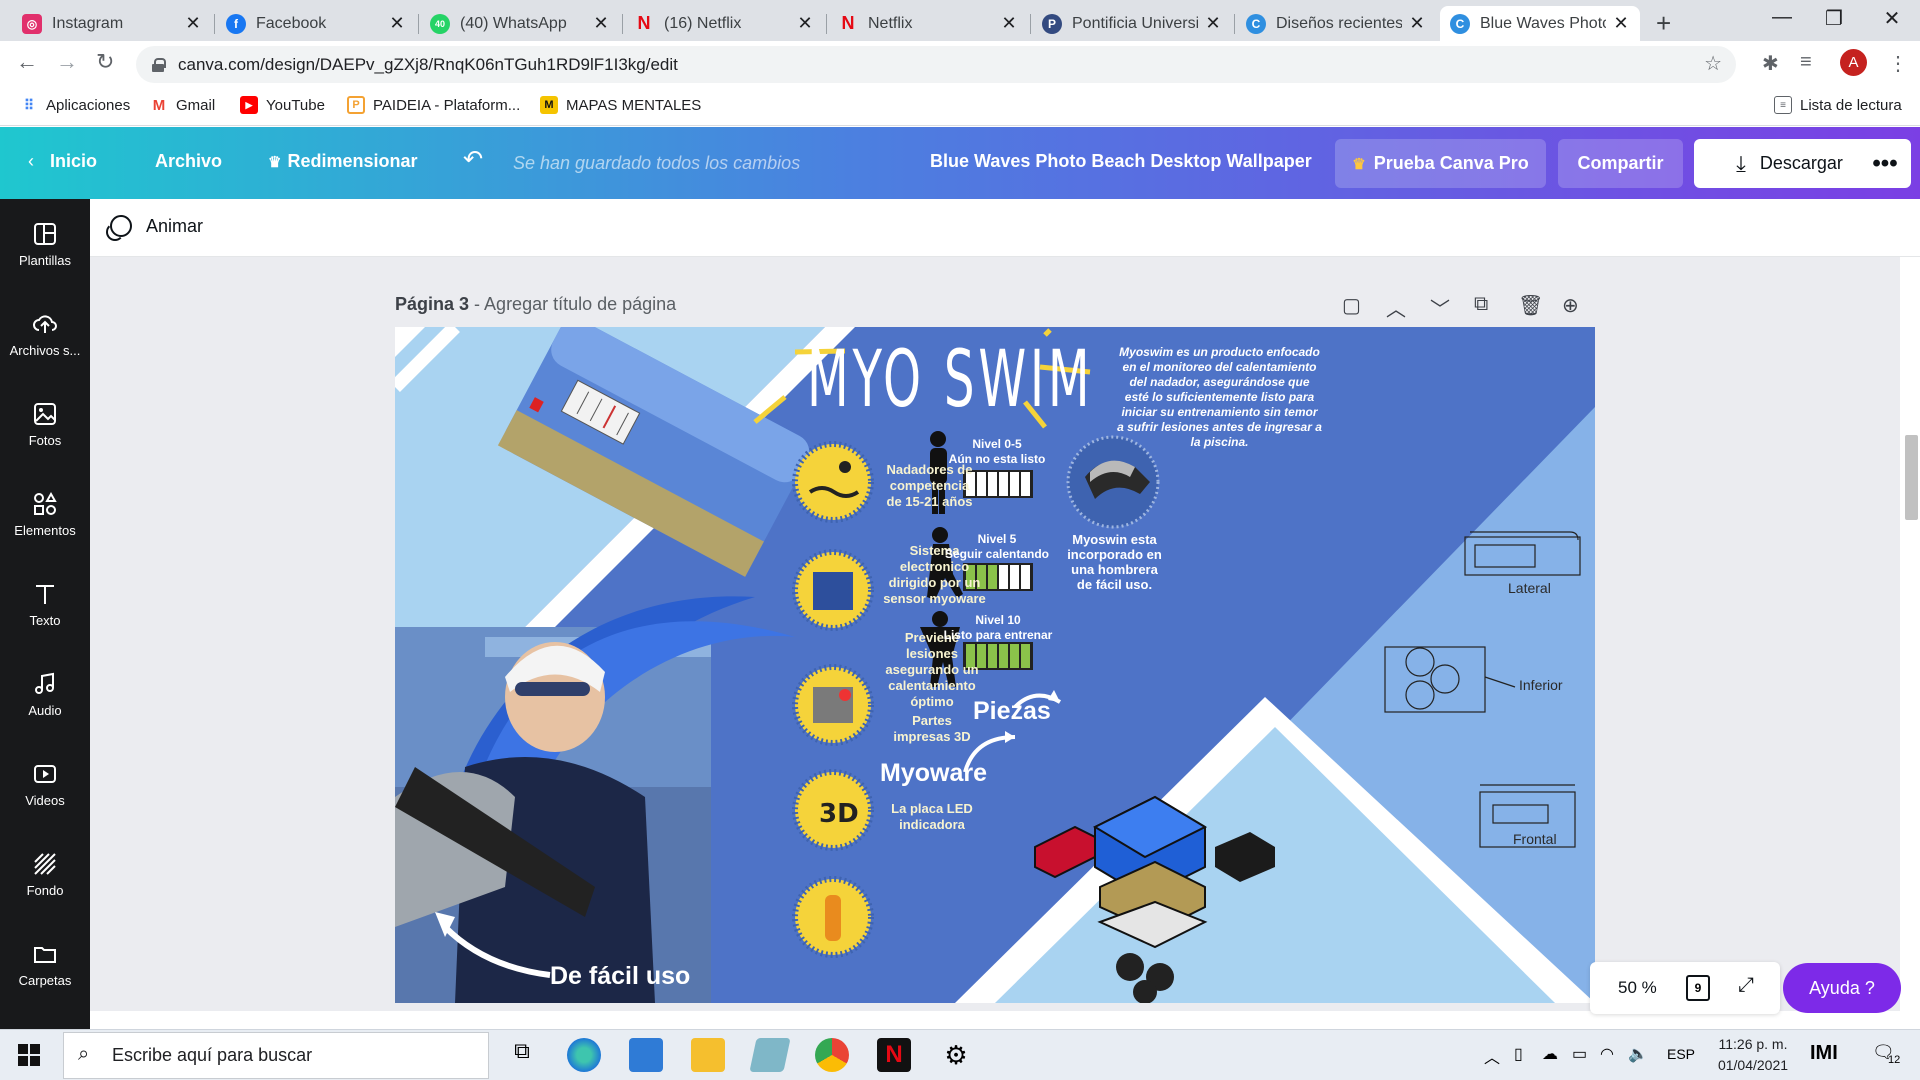 The width and height of the screenshot is (1920, 1080). What do you see at coordinates (620, 976) in the screenshot?
I see `easy-use-label: De fácil uso` at bounding box center [620, 976].